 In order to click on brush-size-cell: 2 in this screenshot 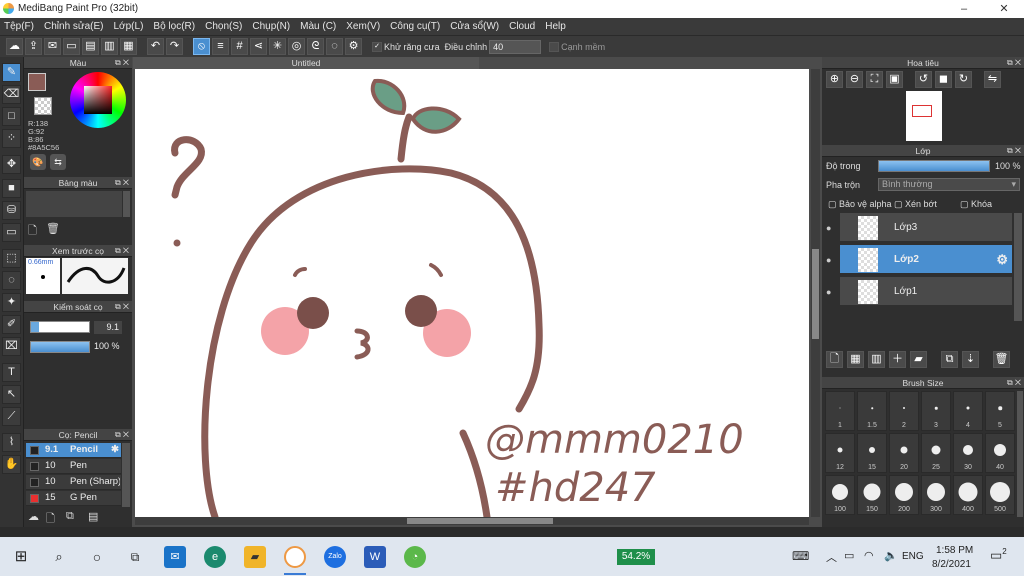, I will do `click(904, 411)`.